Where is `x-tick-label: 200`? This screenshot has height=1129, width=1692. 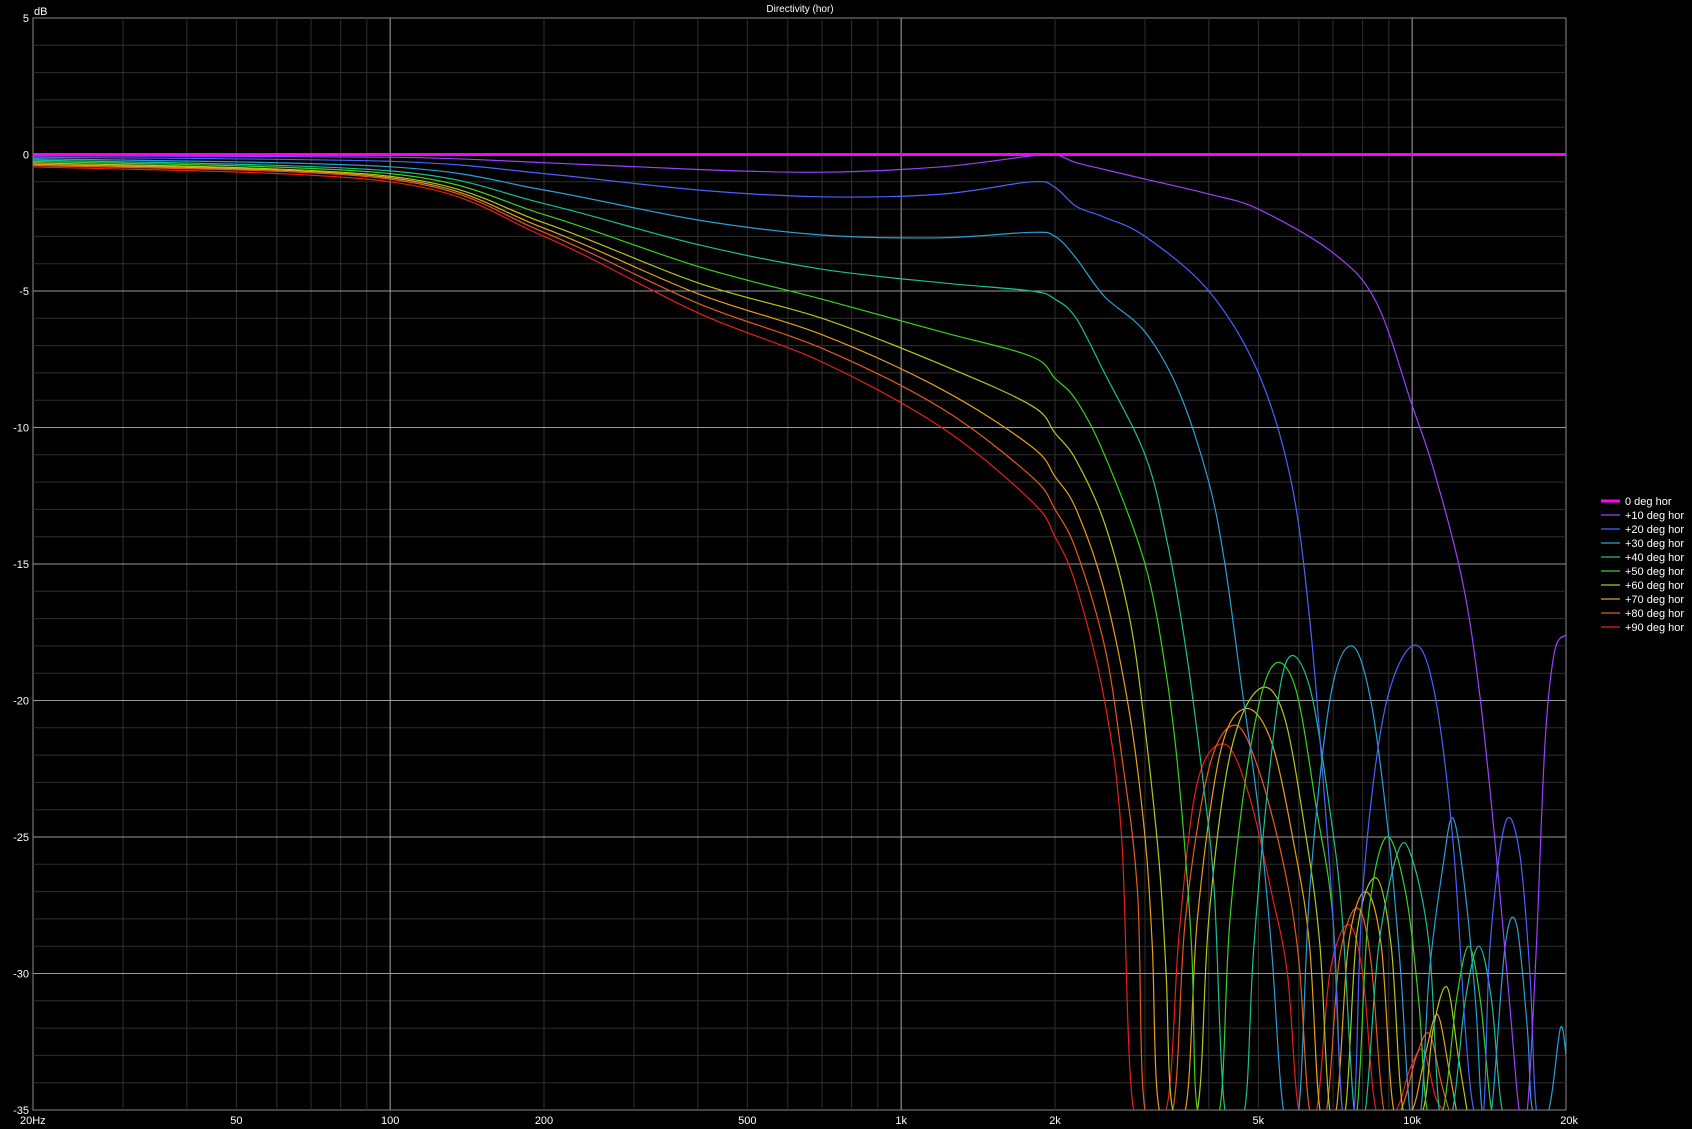 x-tick-label: 200 is located at coordinates (544, 1121).